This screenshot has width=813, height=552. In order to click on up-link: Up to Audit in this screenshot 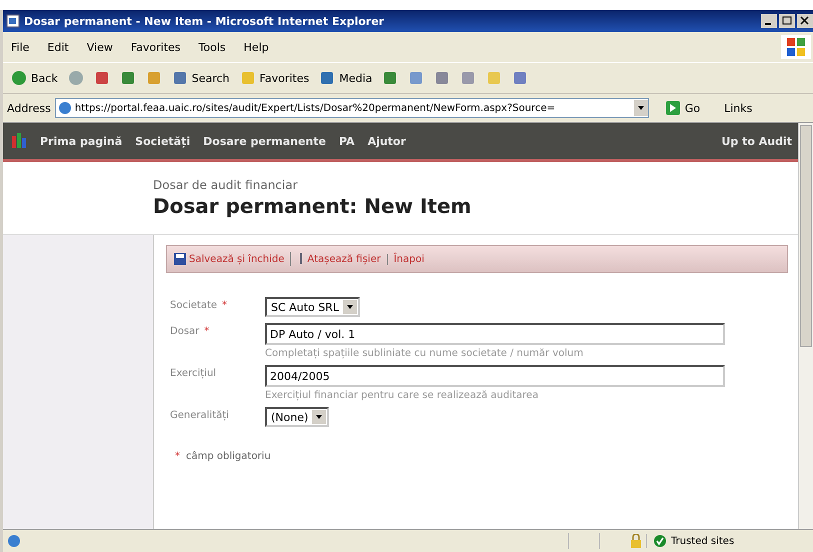, I will do `click(756, 141)`.